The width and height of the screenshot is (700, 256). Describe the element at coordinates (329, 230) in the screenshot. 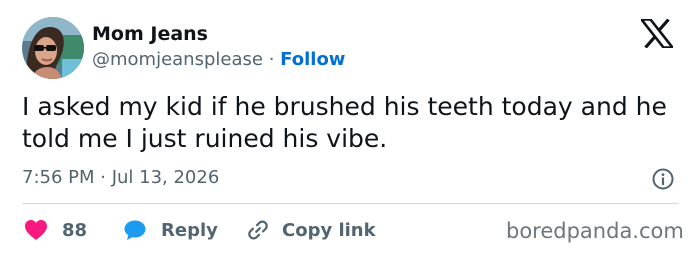

I see `copy-link-label: Copy link` at that location.